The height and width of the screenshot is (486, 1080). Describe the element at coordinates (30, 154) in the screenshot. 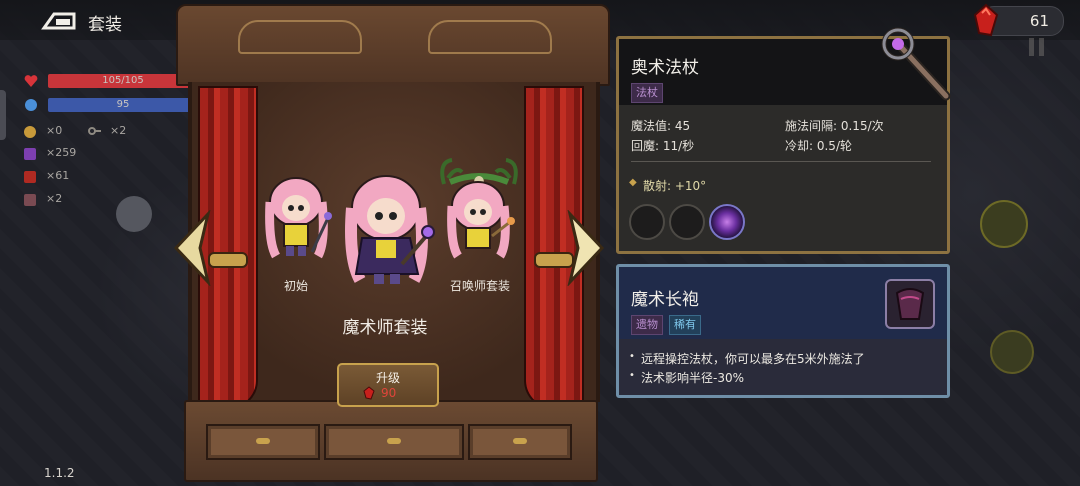

I see `crystal-icon` at that location.